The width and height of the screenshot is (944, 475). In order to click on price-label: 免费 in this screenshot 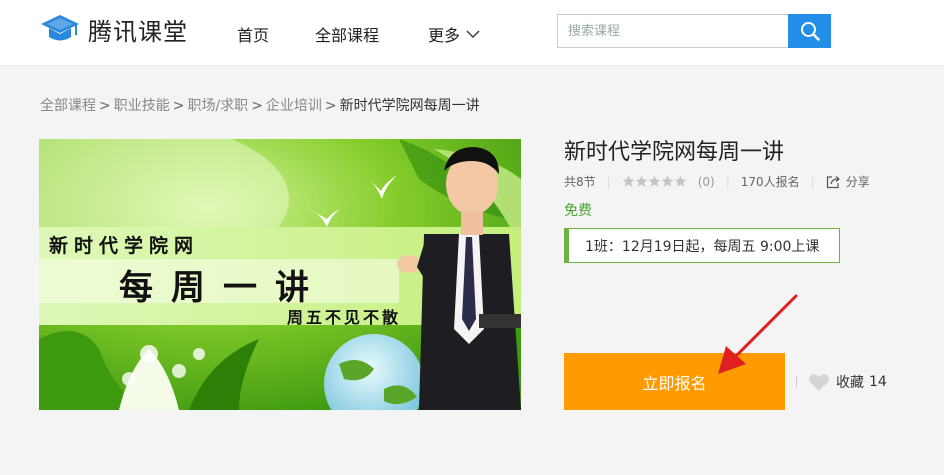, I will do `click(578, 211)`.